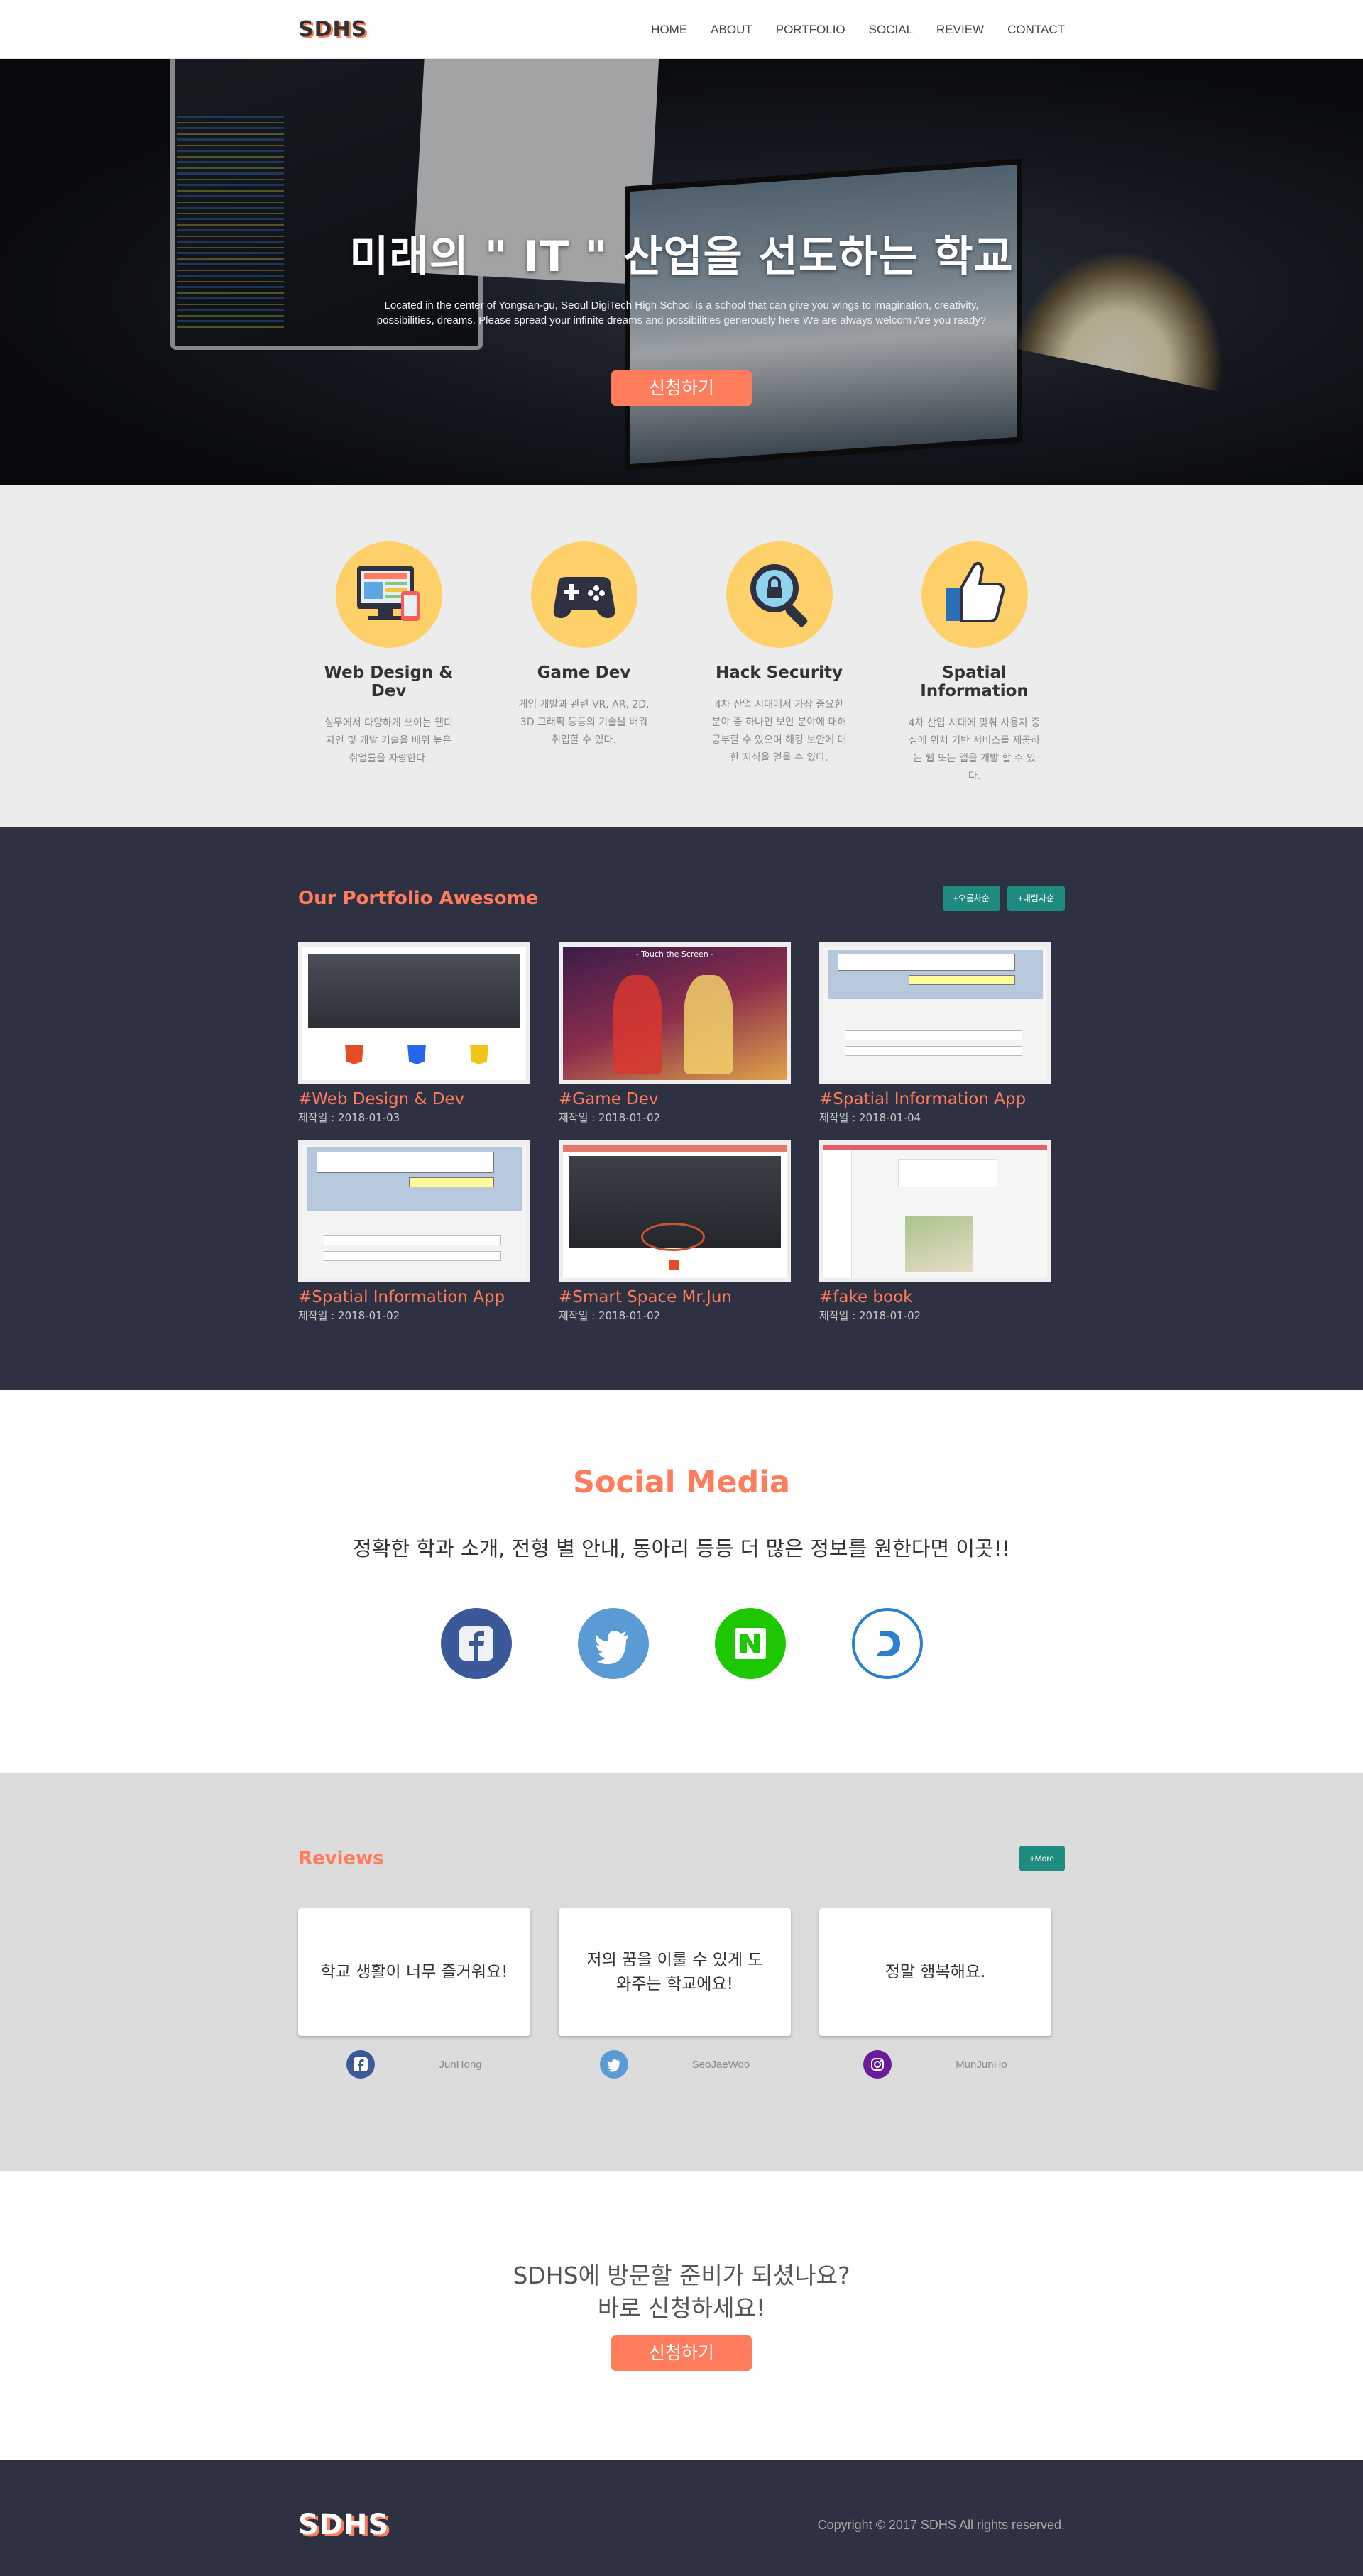 The height and width of the screenshot is (2576, 1363). I want to click on cta-line-1: SDHS에 방문할 준비가 되셨나요?, so click(681, 2275).